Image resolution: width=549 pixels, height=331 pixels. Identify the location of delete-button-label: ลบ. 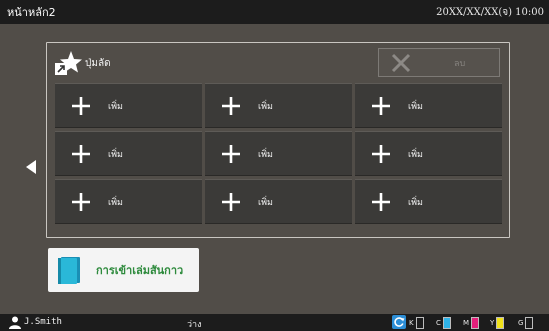
(460, 63).